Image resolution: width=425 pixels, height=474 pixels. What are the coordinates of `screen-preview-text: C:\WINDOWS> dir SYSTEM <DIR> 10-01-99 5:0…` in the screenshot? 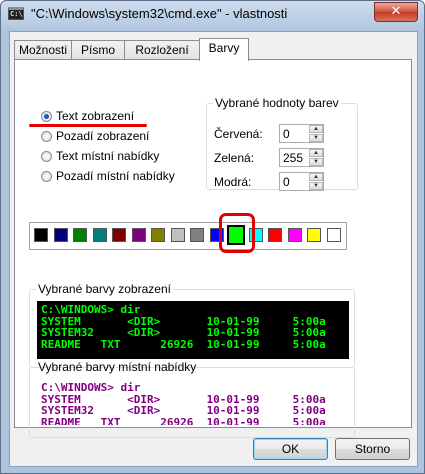 It's located at (193, 330).